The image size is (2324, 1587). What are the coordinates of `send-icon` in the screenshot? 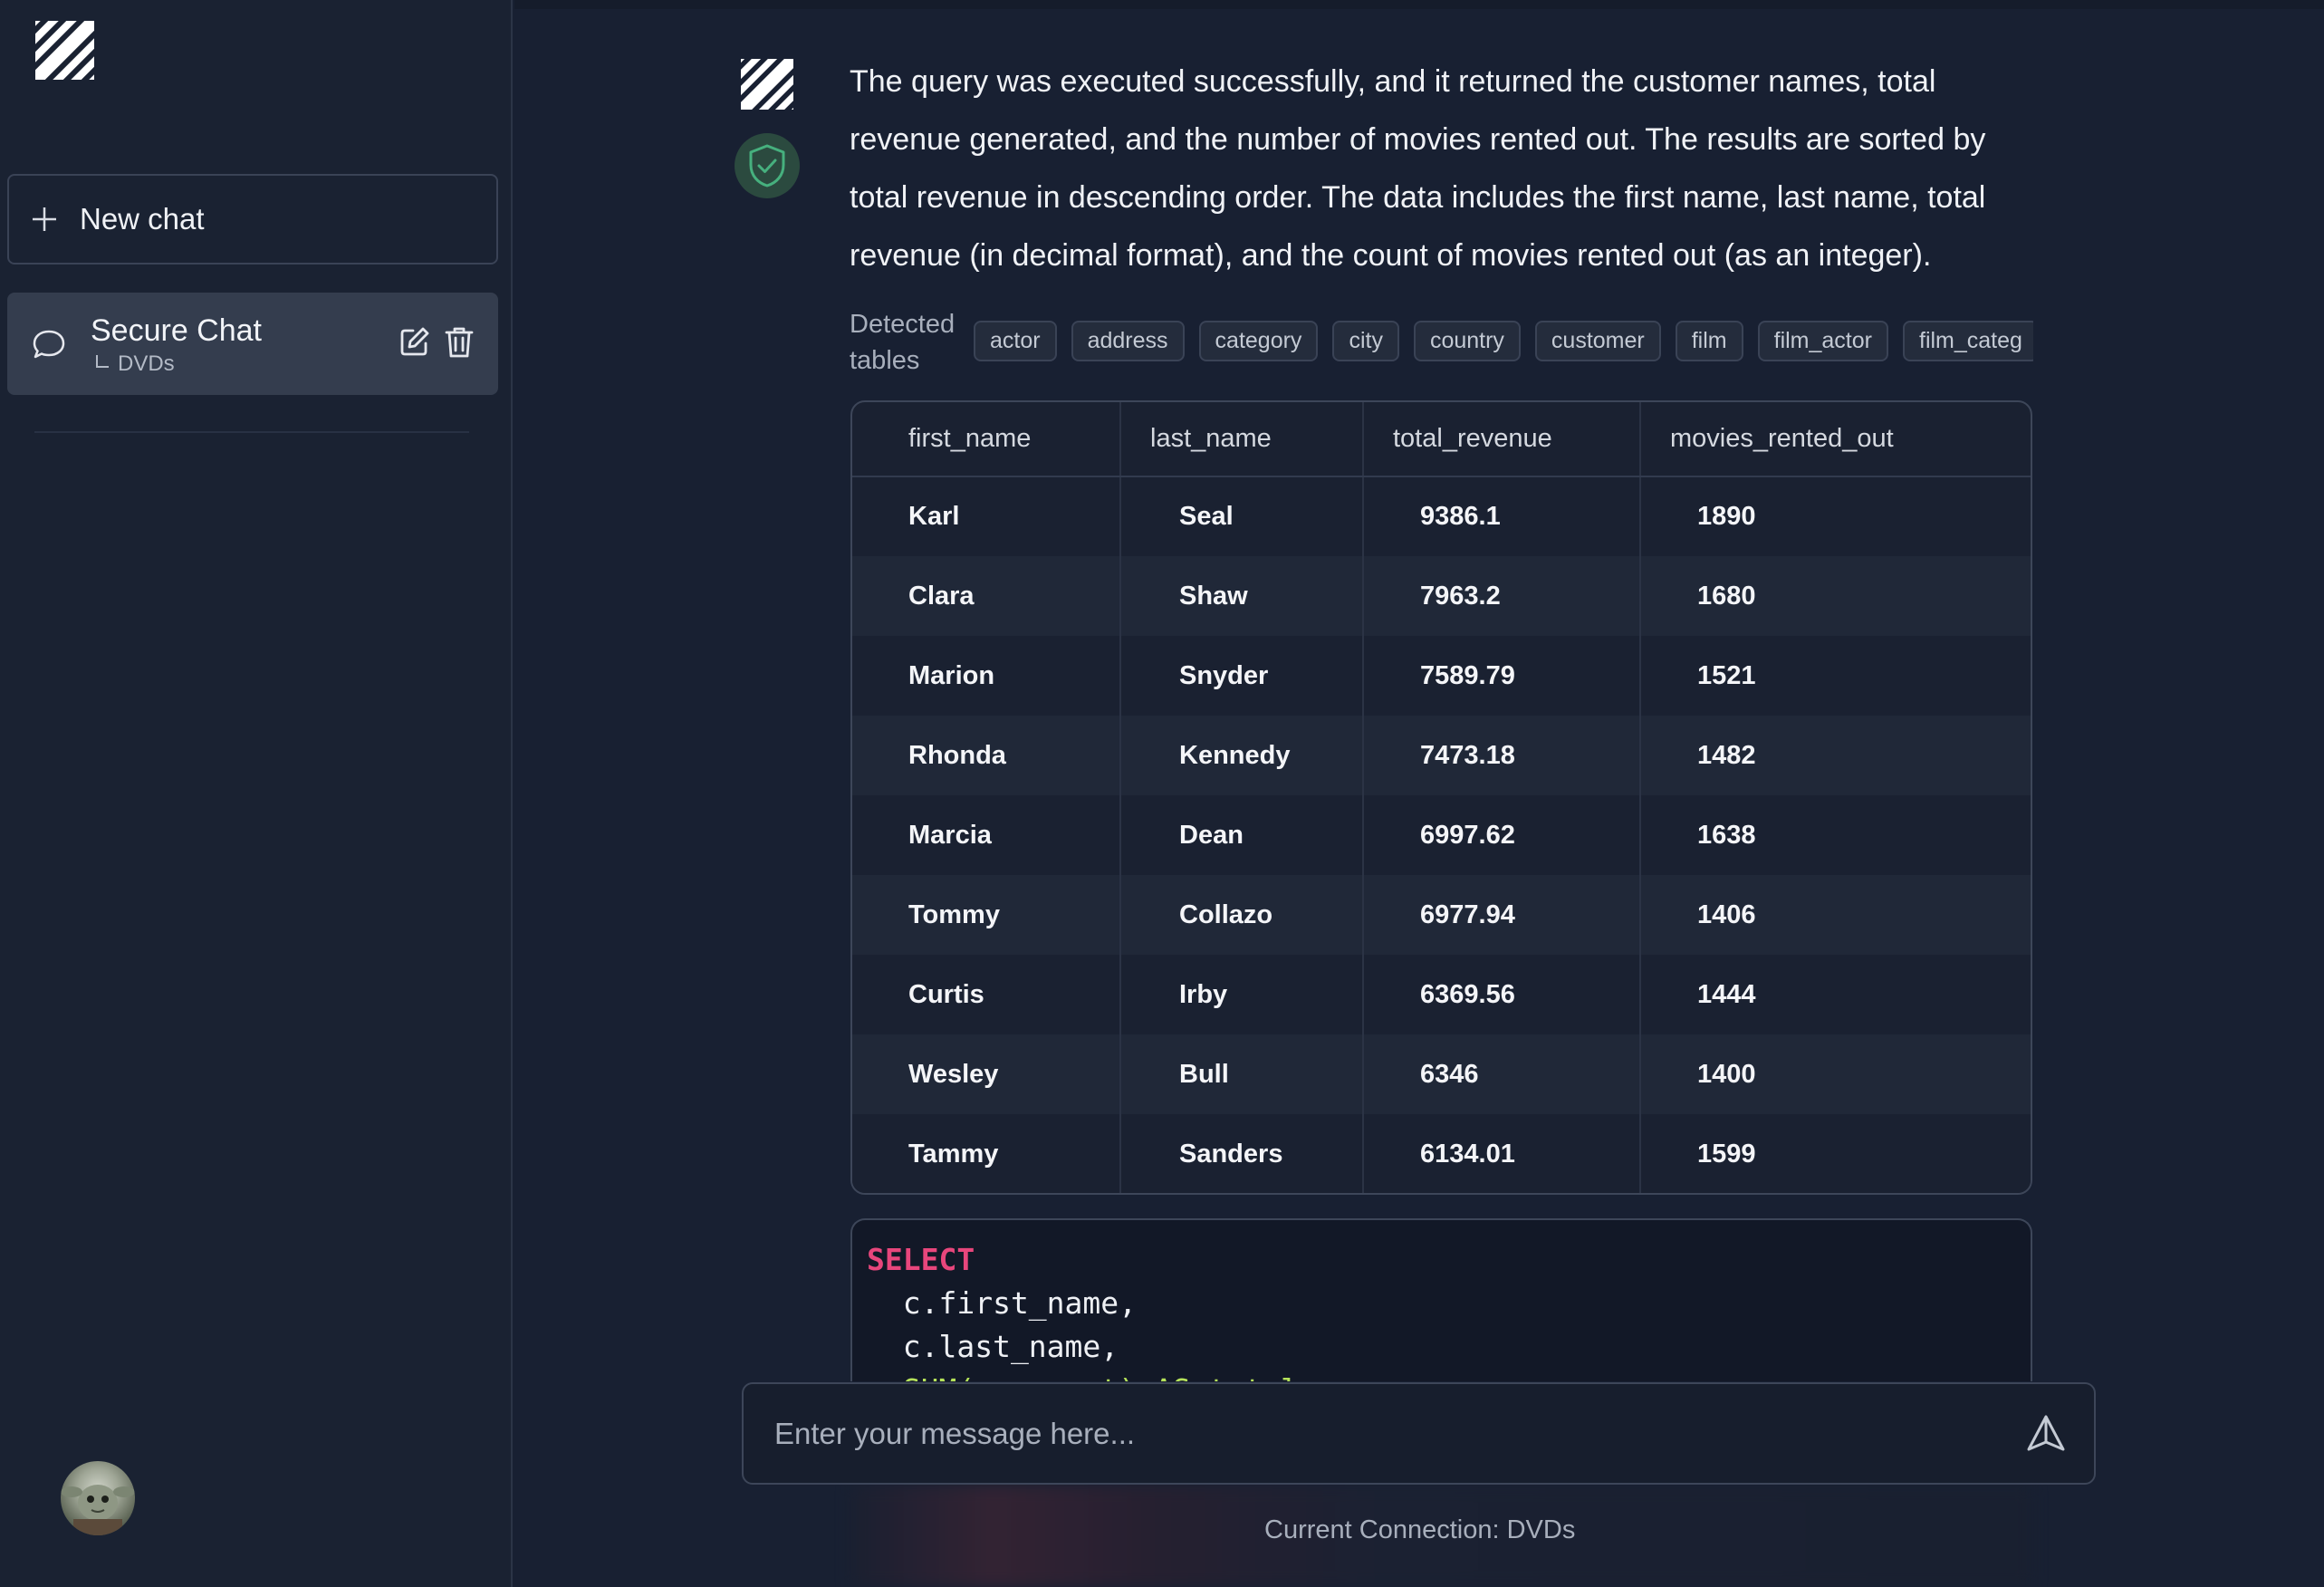 It's located at (2046, 1434).